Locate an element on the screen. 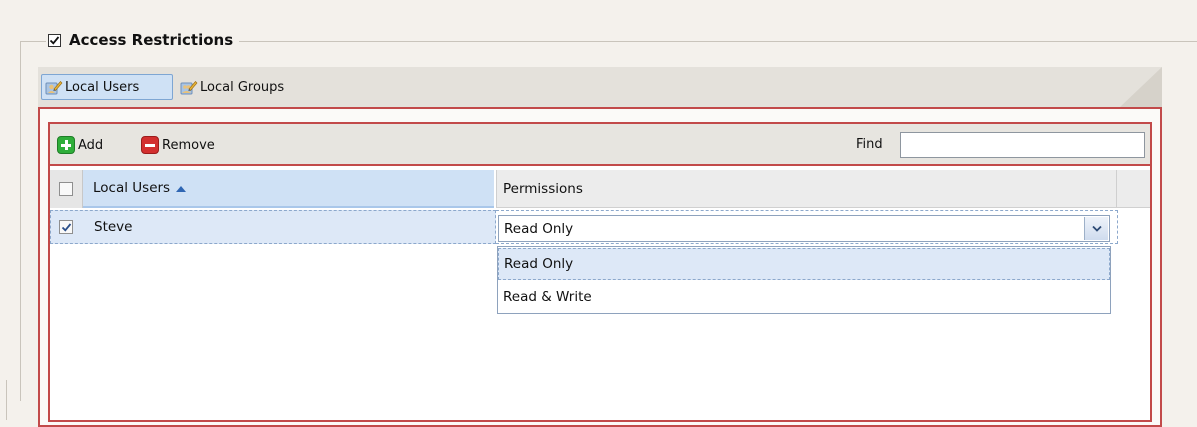  dropdown-toggle-button is located at coordinates (1096, 228).